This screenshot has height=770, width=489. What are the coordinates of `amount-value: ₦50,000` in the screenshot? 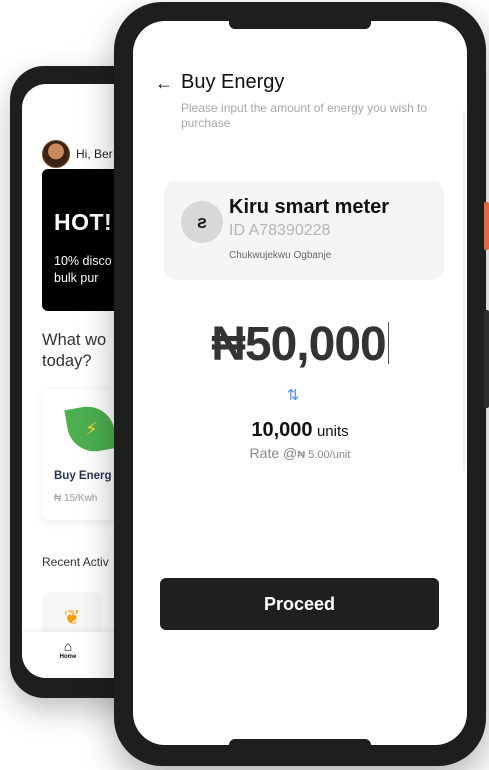 It's located at (298, 344).